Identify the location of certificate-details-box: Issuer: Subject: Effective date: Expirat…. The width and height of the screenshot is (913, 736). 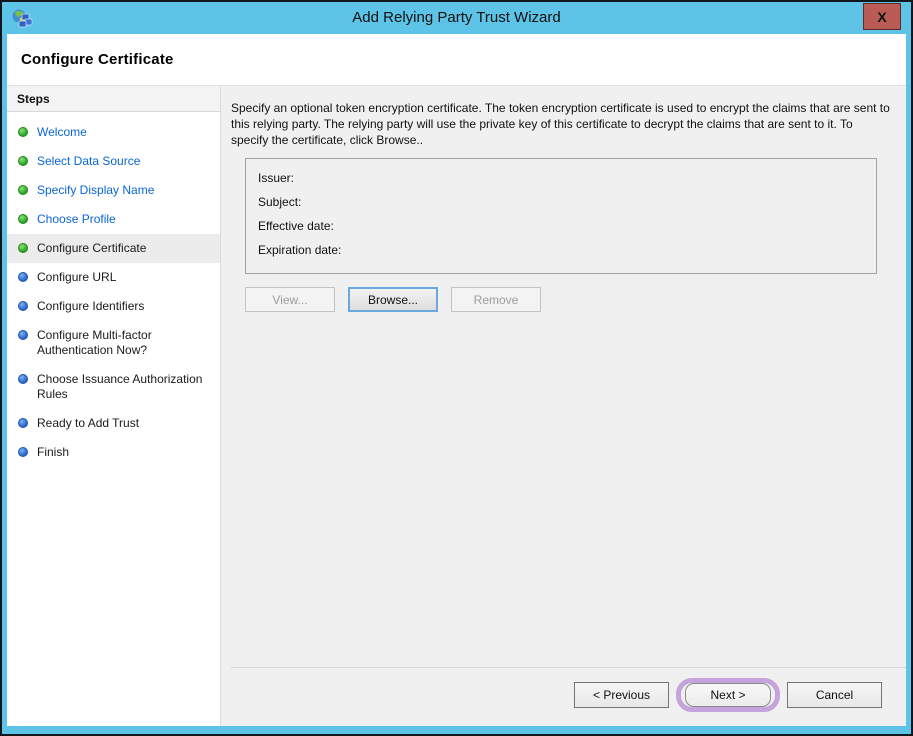
(561, 216).